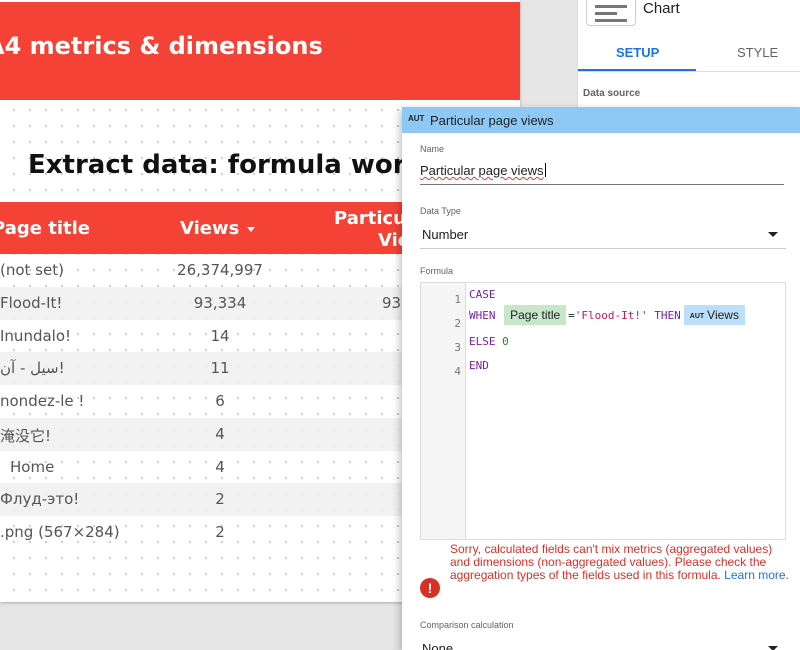 The width and height of the screenshot is (800, 650). Describe the element at coordinates (416, 118) in the screenshot. I see `aut-type-badge: AUT` at that location.